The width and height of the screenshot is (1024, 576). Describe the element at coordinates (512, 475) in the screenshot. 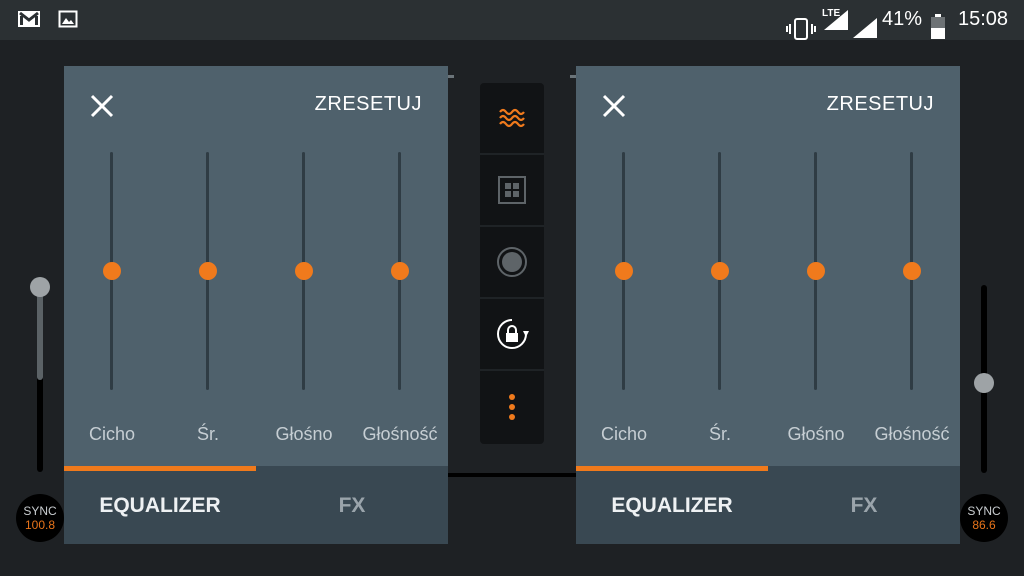

I see `crossfader-line` at that location.